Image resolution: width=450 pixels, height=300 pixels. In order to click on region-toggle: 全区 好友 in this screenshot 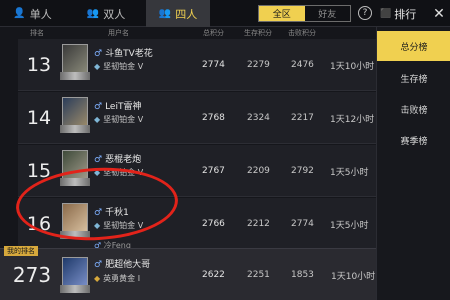, I will do `click(304, 13)`.